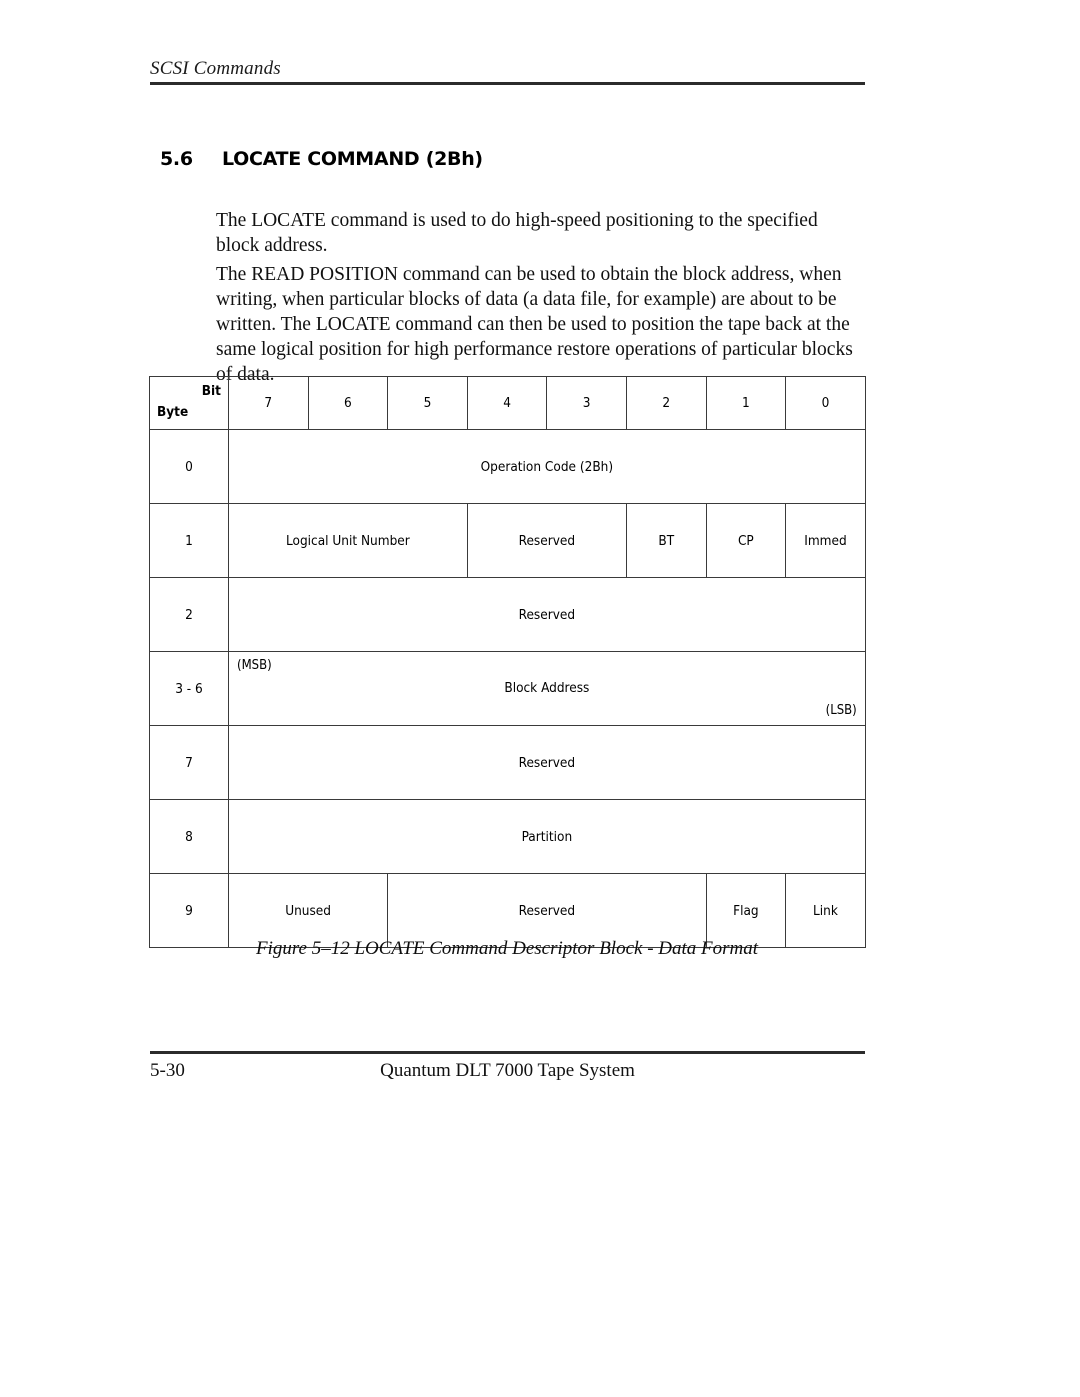 The height and width of the screenshot is (1397, 1080). What do you see at coordinates (268, 403) in the screenshot?
I see `bit-header-7: 7` at bounding box center [268, 403].